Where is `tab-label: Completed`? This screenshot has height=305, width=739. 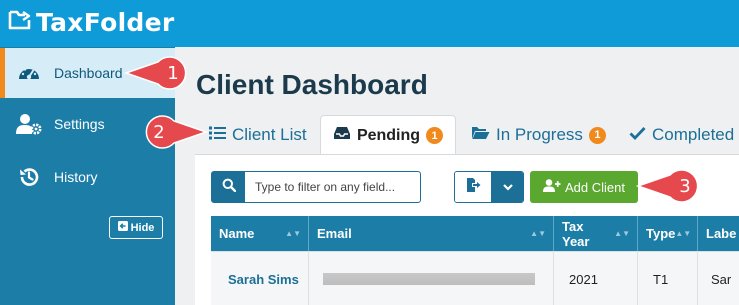 tab-label: Completed is located at coordinates (693, 134).